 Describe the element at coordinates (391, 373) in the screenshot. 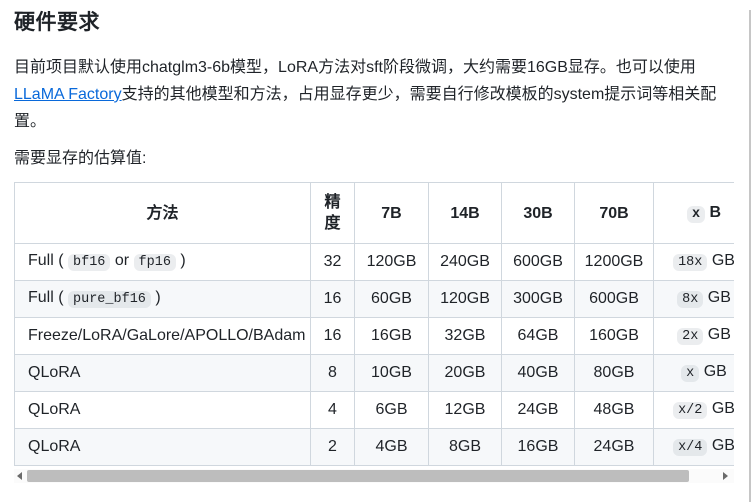

I see `value-cell: 10GB` at that location.